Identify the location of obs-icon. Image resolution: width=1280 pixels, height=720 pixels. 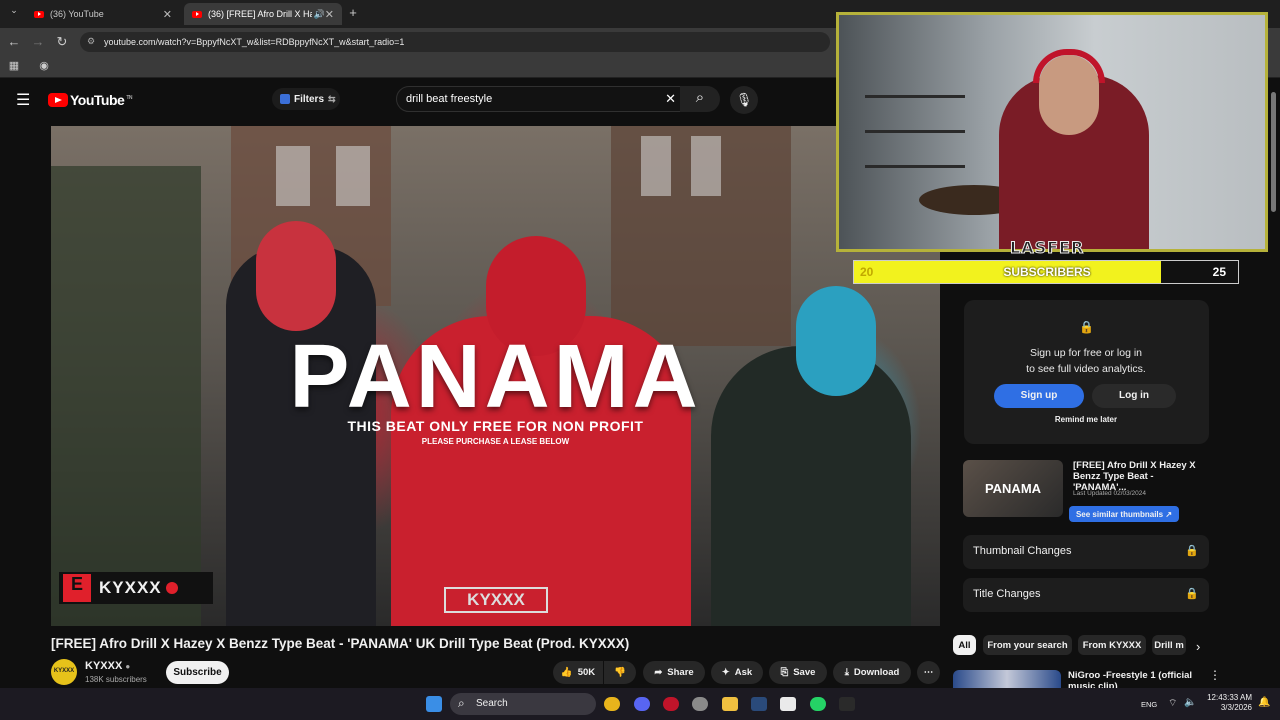
(700, 704).